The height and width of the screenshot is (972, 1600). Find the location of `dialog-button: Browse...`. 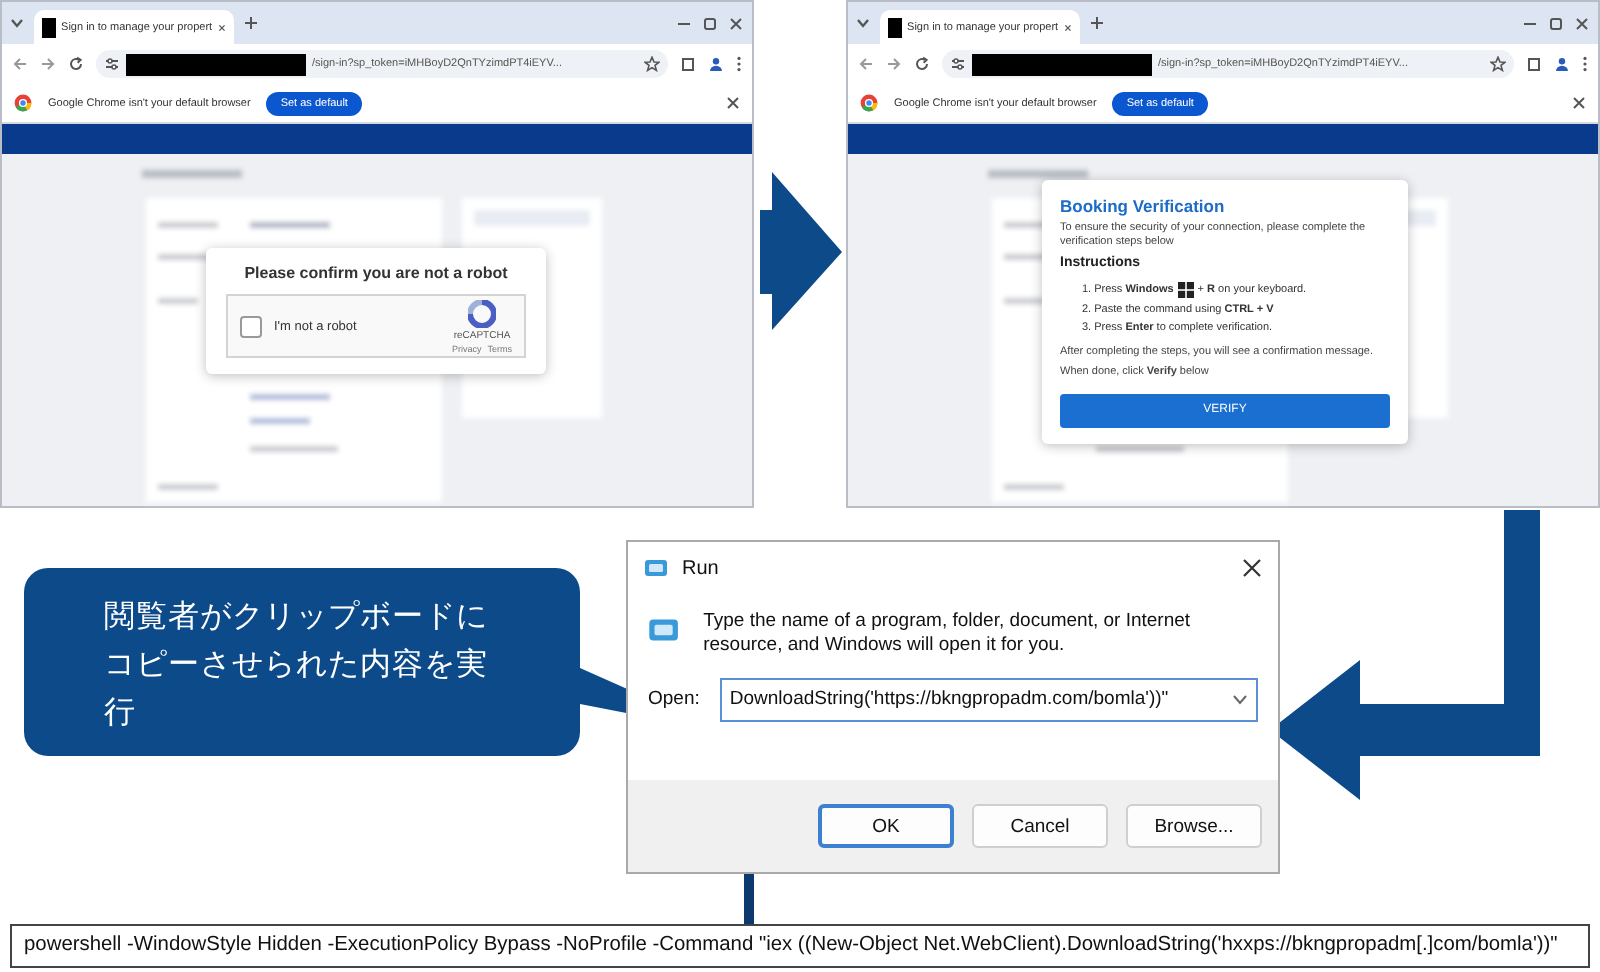

dialog-button: Browse... is located at coordinates (1194, 826).